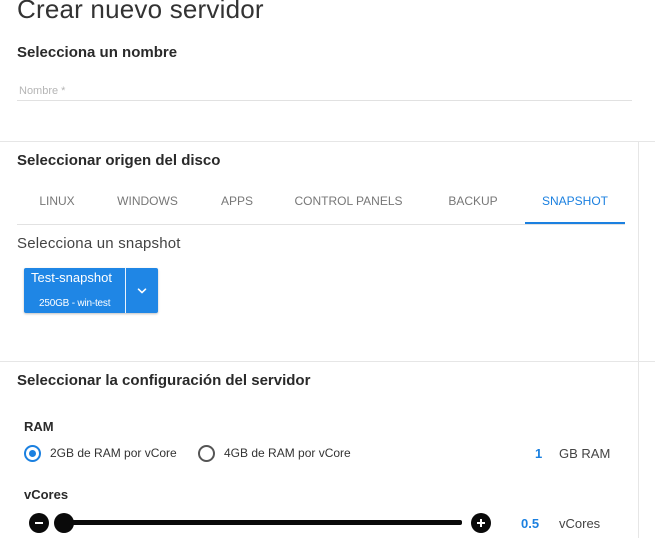  Describe the element at coordinates (287, 453) in the screenshot. I see `ram-option-label: 4GB de RAM por vCore` at that location.